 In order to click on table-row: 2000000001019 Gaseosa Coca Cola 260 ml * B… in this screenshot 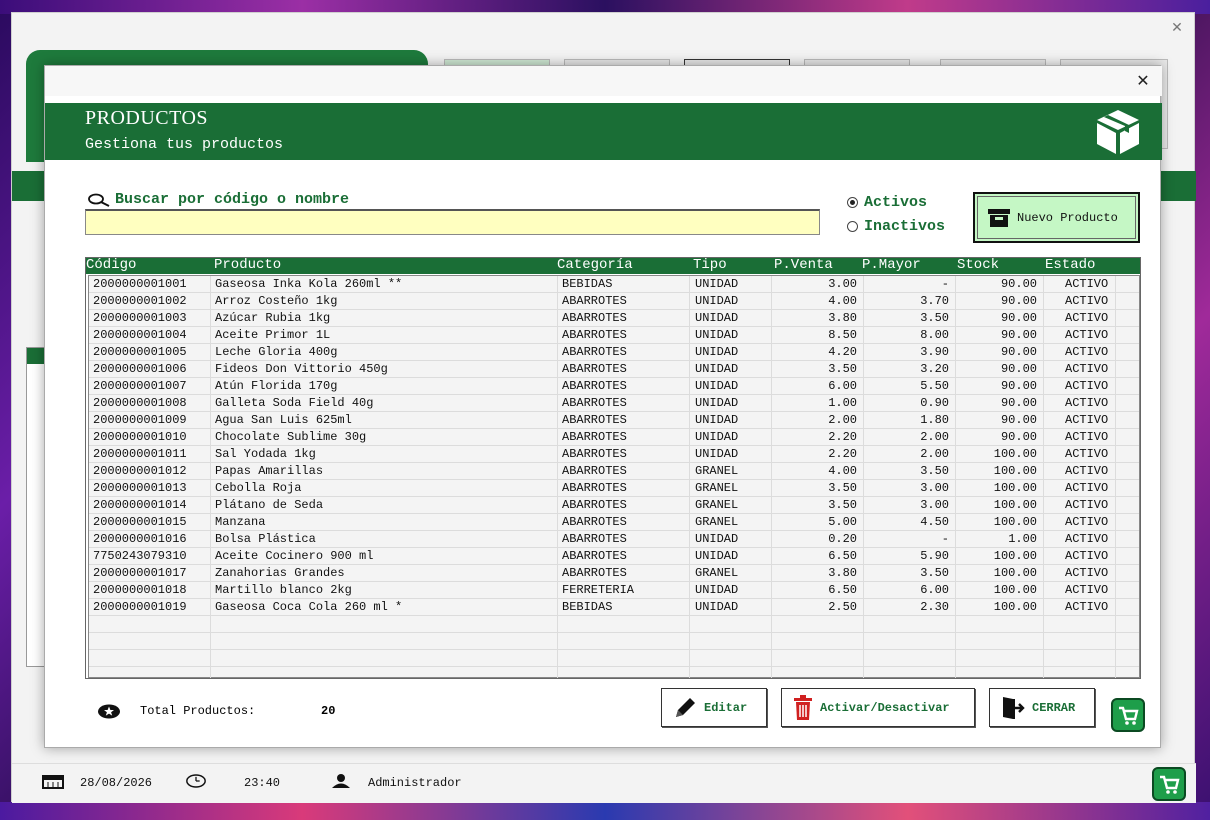, I will do `click(614, 607)`.